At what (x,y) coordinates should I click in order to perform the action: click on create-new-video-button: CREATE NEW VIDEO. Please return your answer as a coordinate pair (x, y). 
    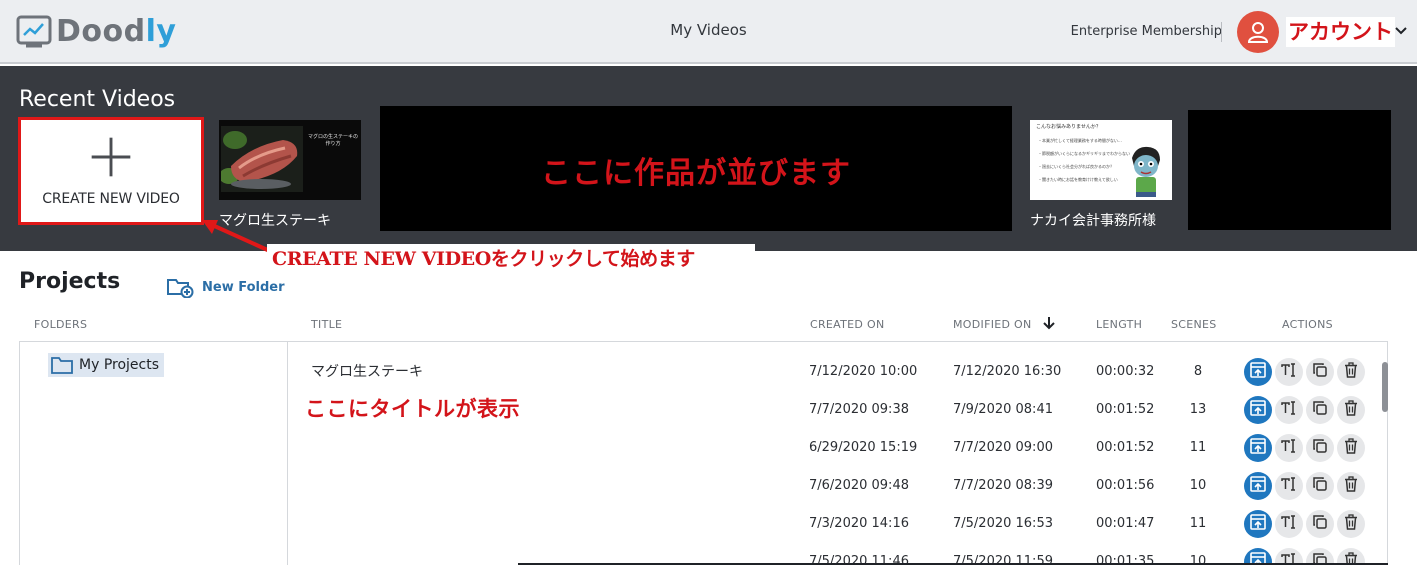
    Looking at the image, I should click on (111, 171).